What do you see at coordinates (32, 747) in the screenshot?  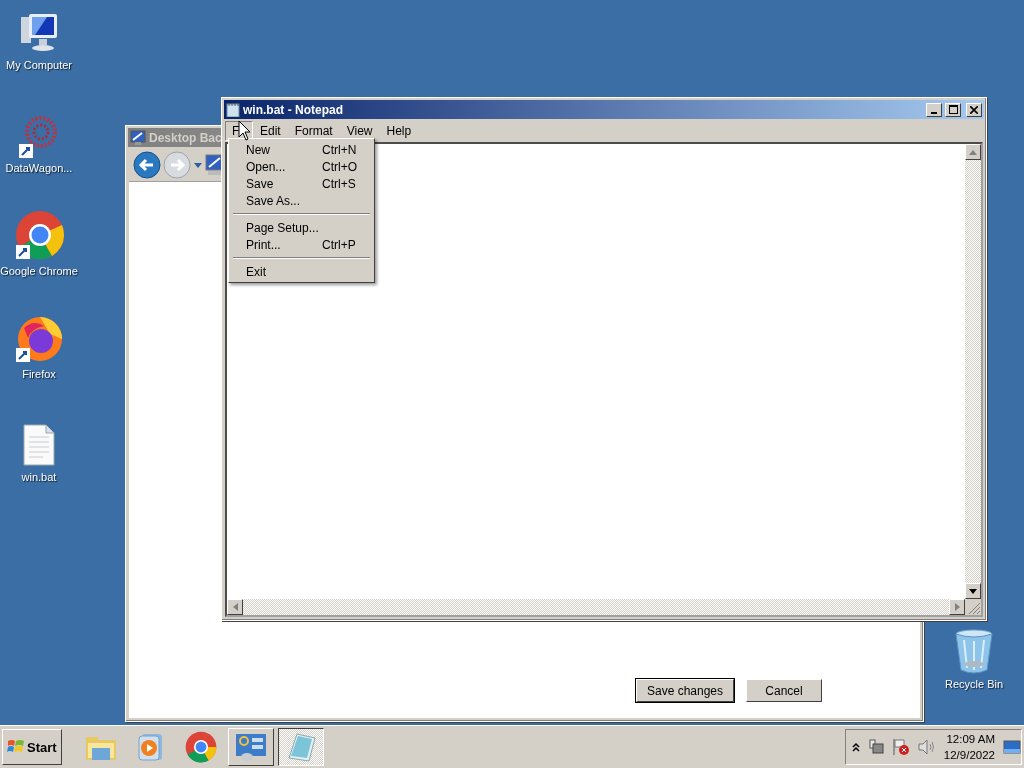 I see `start-button: Start` at bounding box center [32, 747].